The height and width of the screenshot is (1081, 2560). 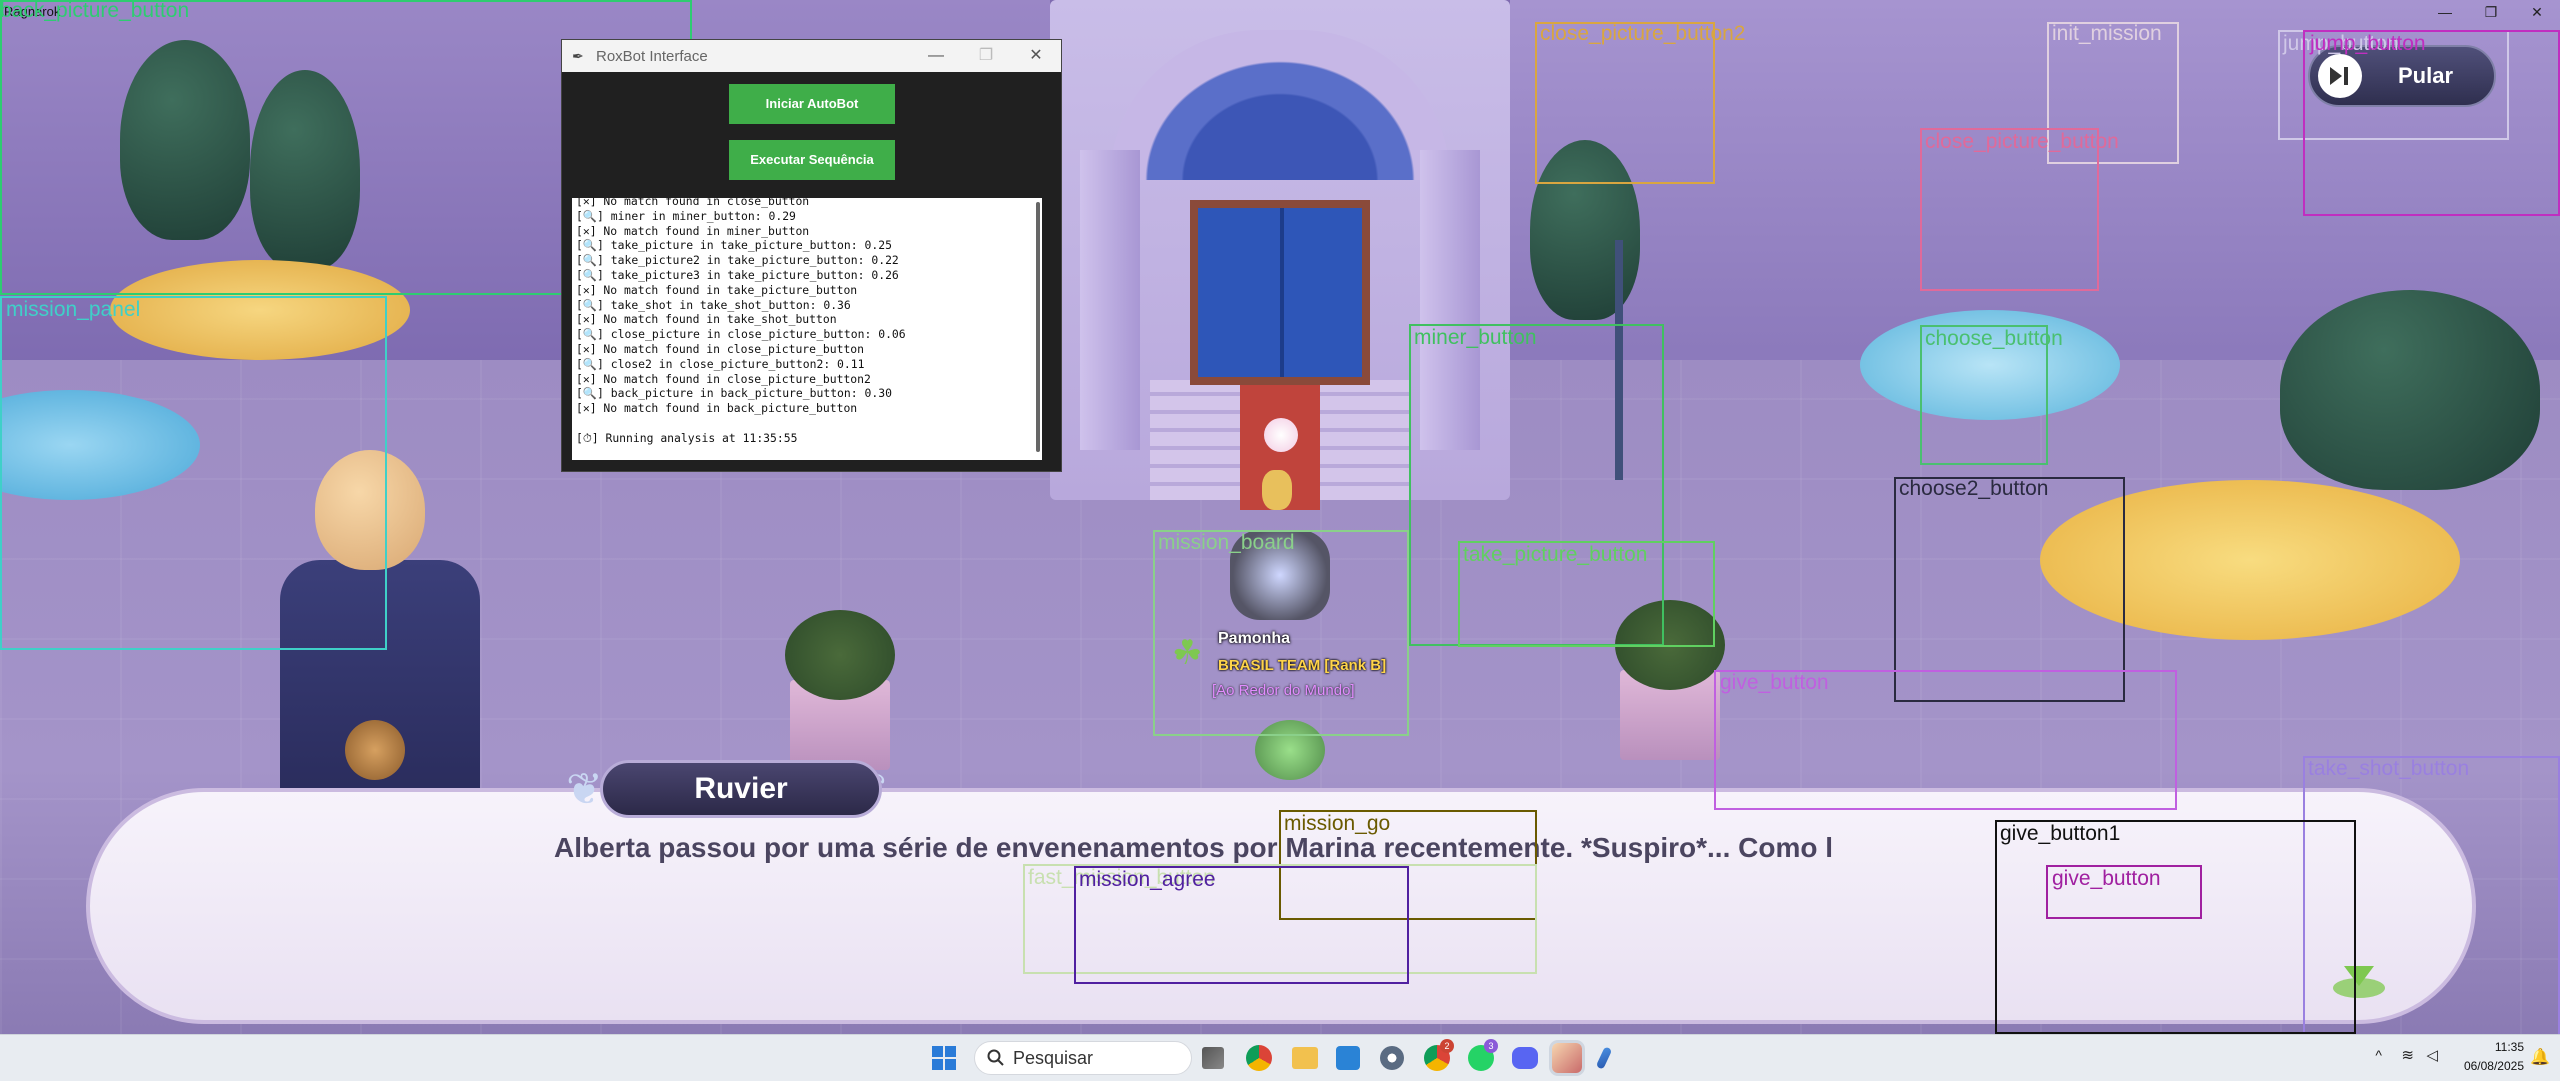 I want to click on window-controls: — ❐ ✕, so click(x=2491, y=12).